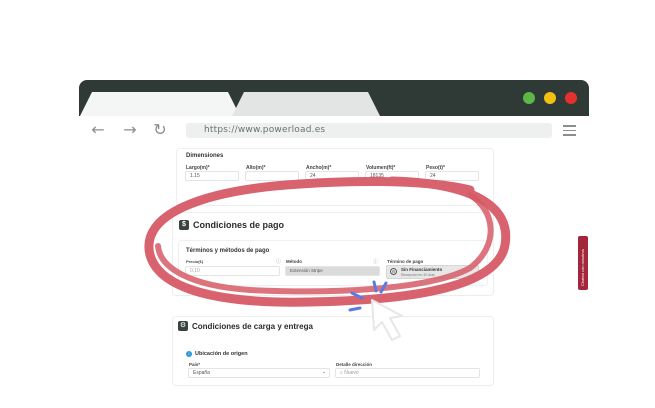 The height and width of the screenshot is (408, 655). I want to click on cursor-icon, so click(387, 320).